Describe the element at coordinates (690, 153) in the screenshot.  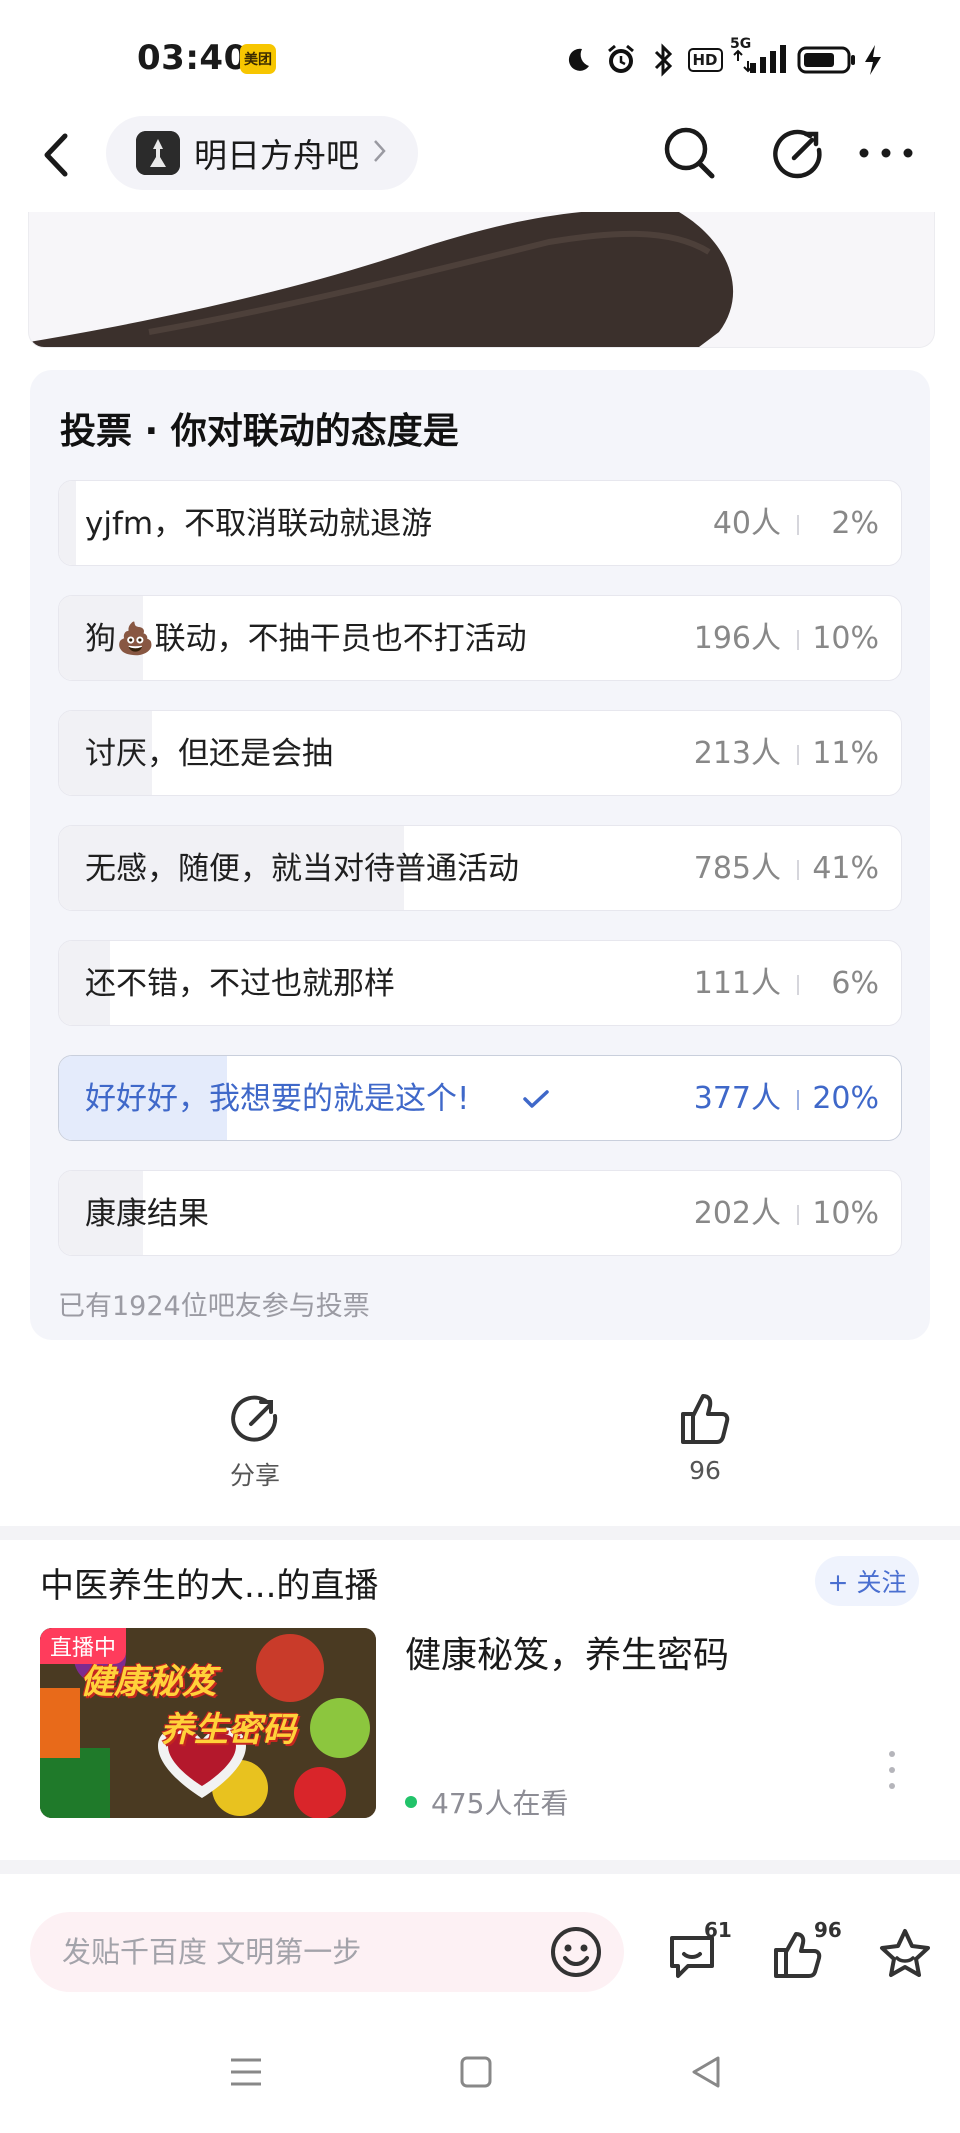
I see `search-icon` at that location.